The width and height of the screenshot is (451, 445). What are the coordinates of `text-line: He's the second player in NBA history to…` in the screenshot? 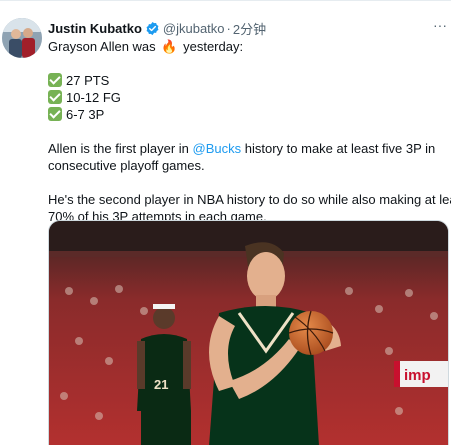 It's located at (249, 199).